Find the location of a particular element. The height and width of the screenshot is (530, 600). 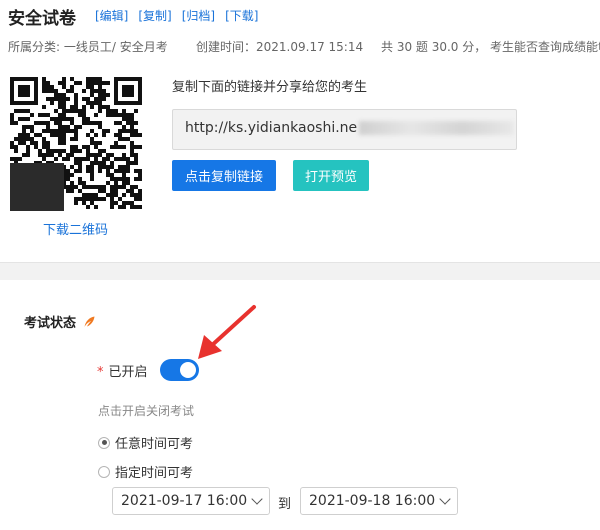

radio-anytime-label: 任意时间可考 is located at coordinates (154, 444).